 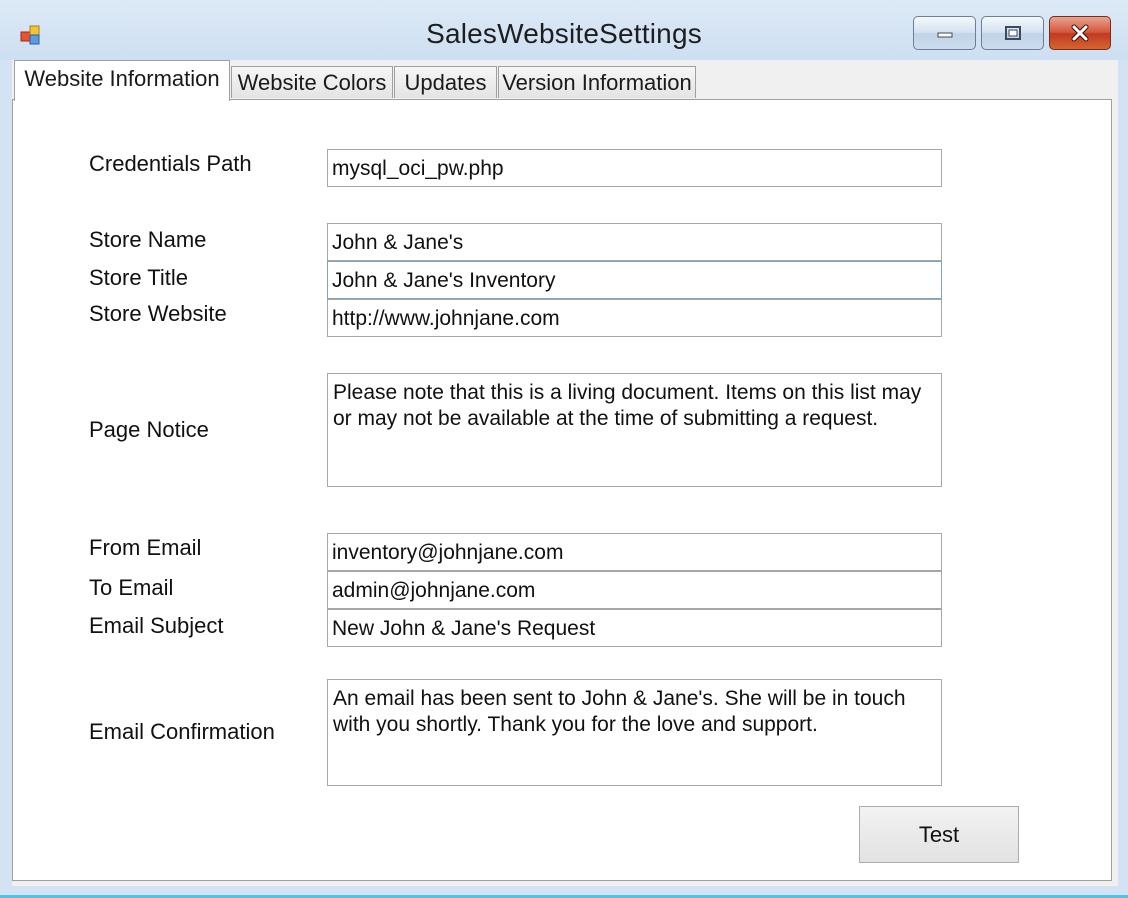 What do you see at coordinates (145, 547) in the screenshot?
I see `from-email-label: From Email` at bounding box center [145, 547].